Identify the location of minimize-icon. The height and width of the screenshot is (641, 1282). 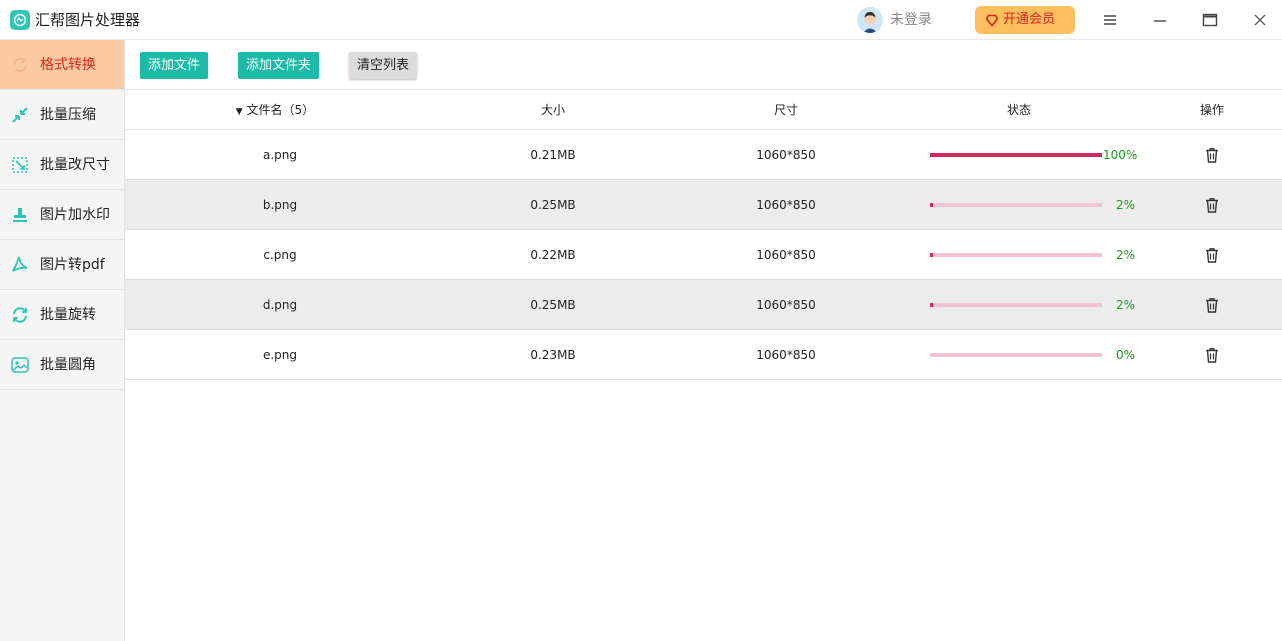
(1160, 20).